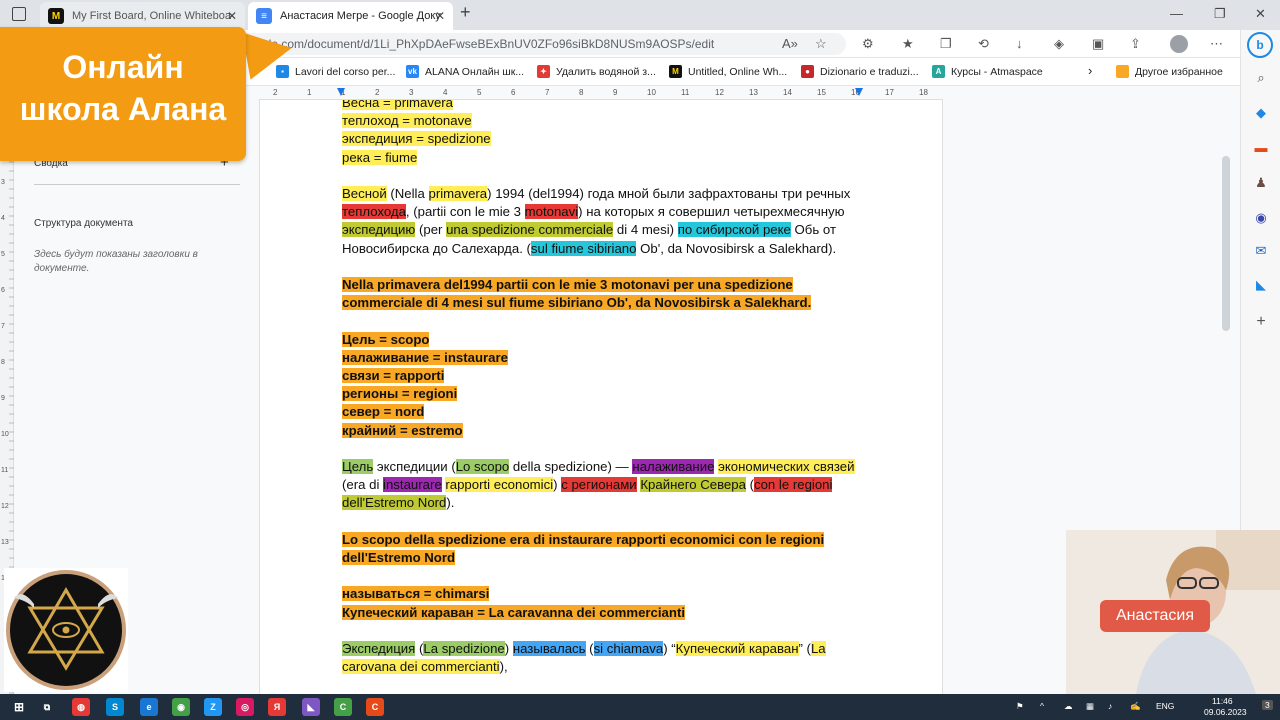  What do you see at coordinates (482, 466) in the screenshot?
I see `text-run: Lo scopo` at bounding box center [482, 466].